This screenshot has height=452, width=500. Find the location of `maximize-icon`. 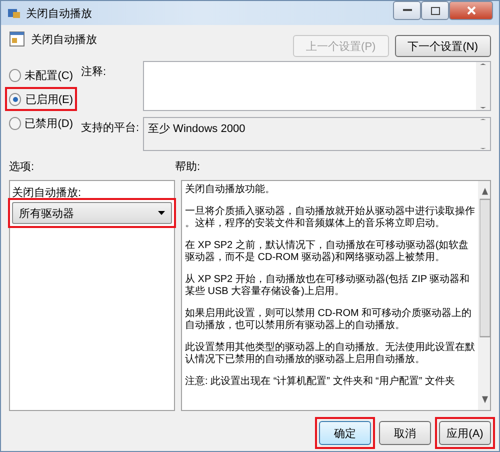

maximize-icon is located at coordinates (435, 10).